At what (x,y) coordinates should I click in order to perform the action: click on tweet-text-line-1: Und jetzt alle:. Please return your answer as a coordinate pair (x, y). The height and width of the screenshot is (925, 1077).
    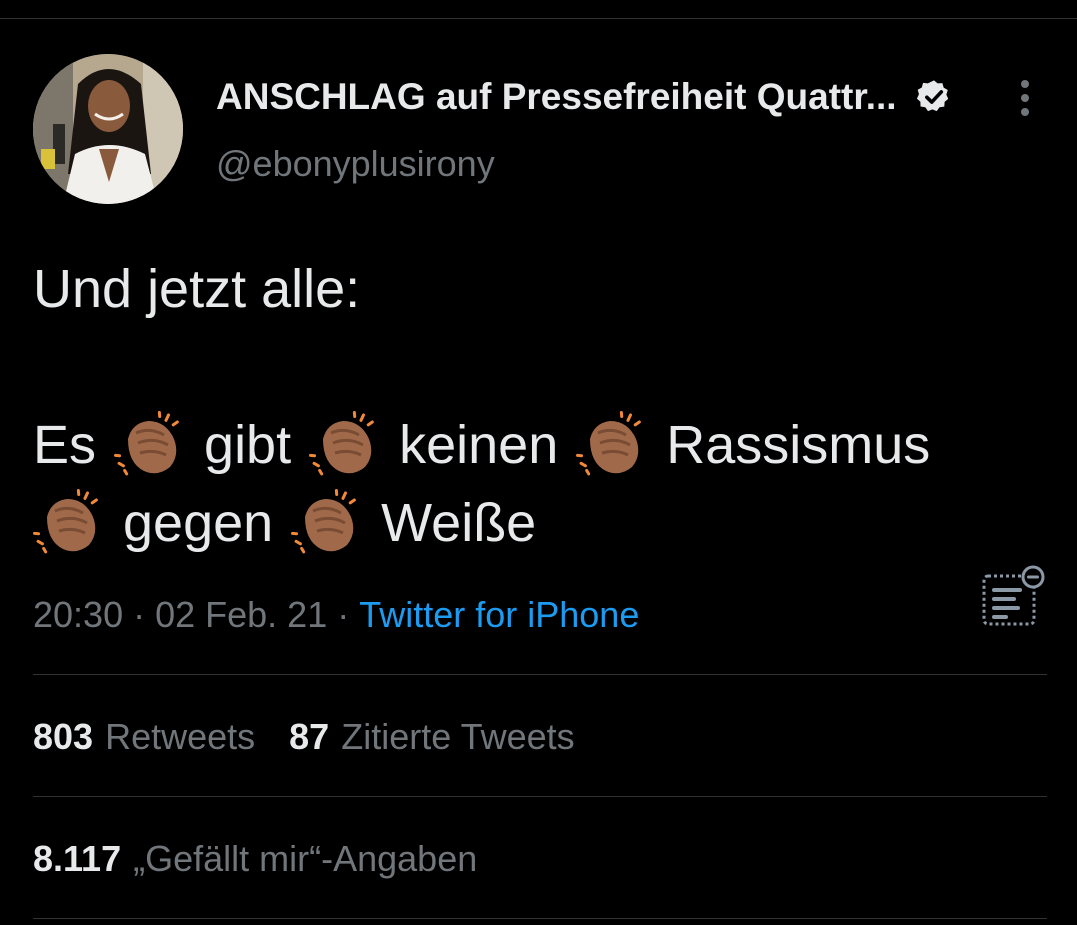
    Looking at the image, I should click on (197, 289).